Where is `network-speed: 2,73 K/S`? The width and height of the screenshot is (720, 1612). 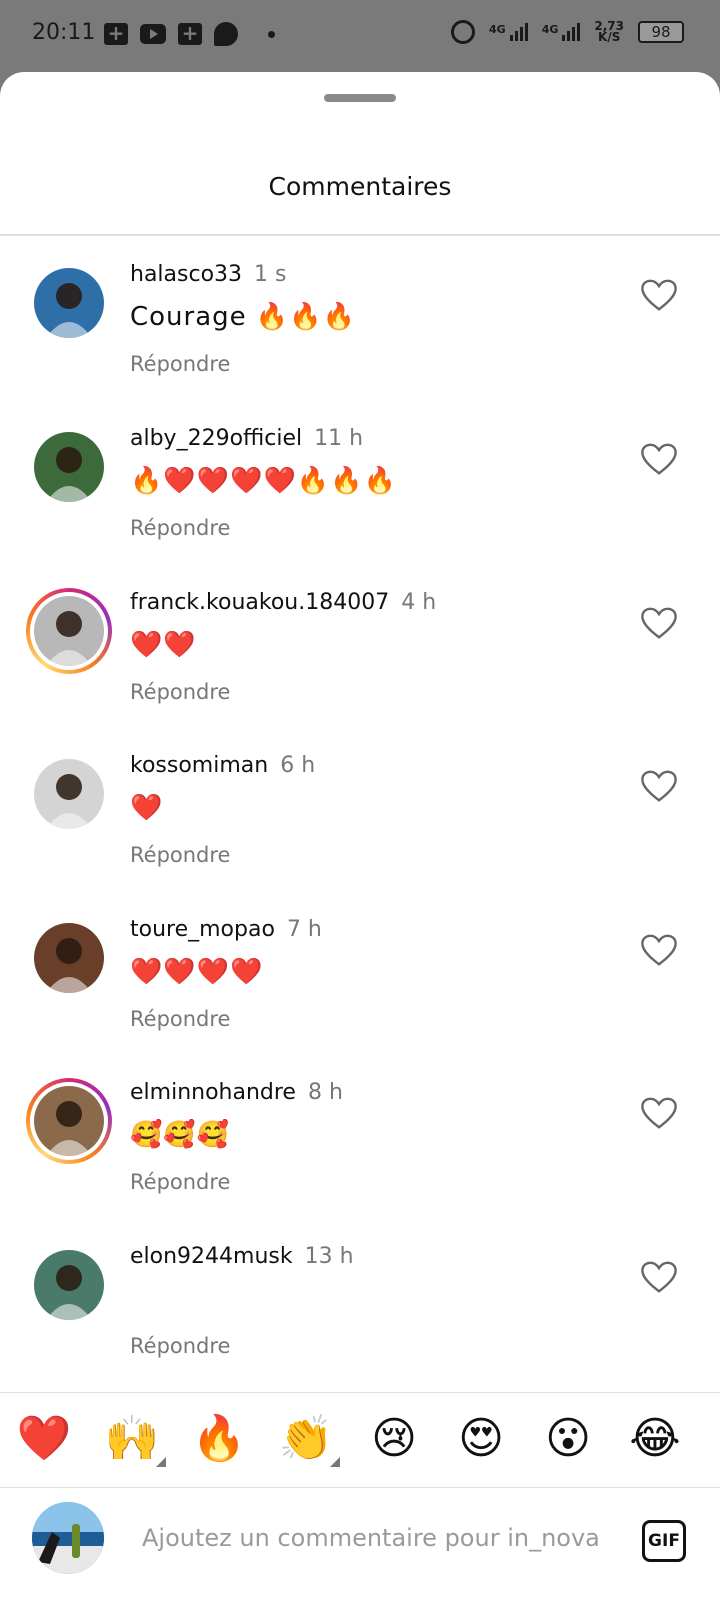 network-speed: 2,73 K/S is located at coordinates (609, 31).